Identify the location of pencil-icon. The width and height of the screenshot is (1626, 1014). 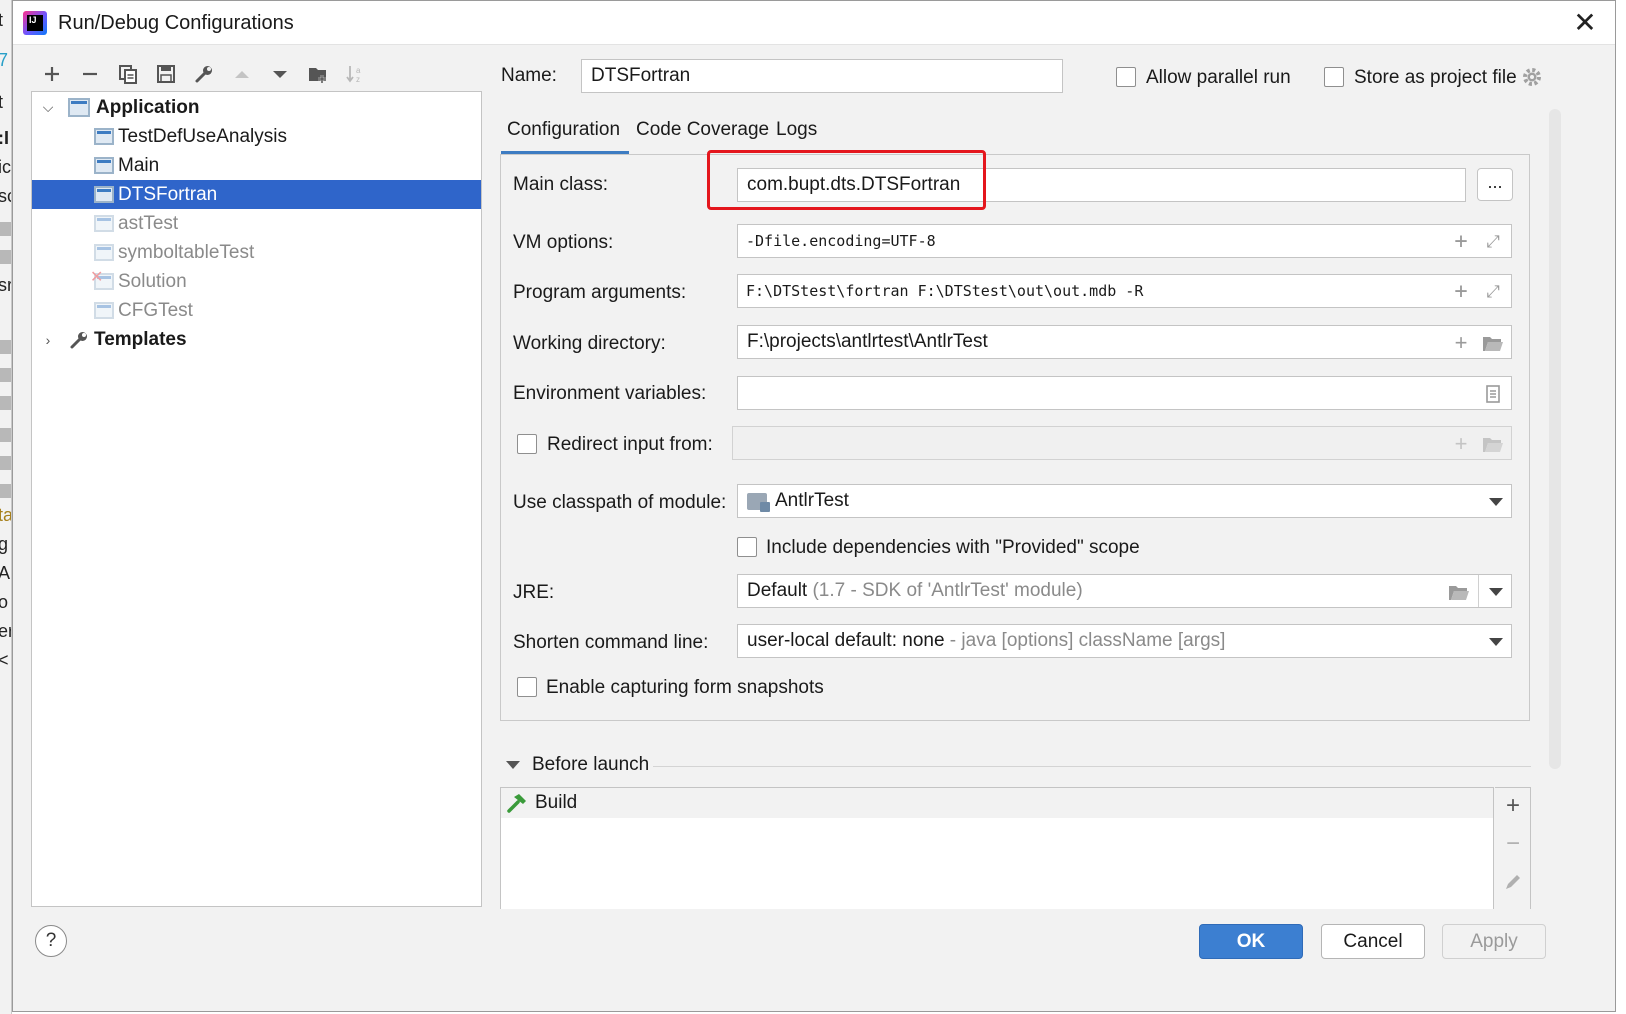
(1513, 882).